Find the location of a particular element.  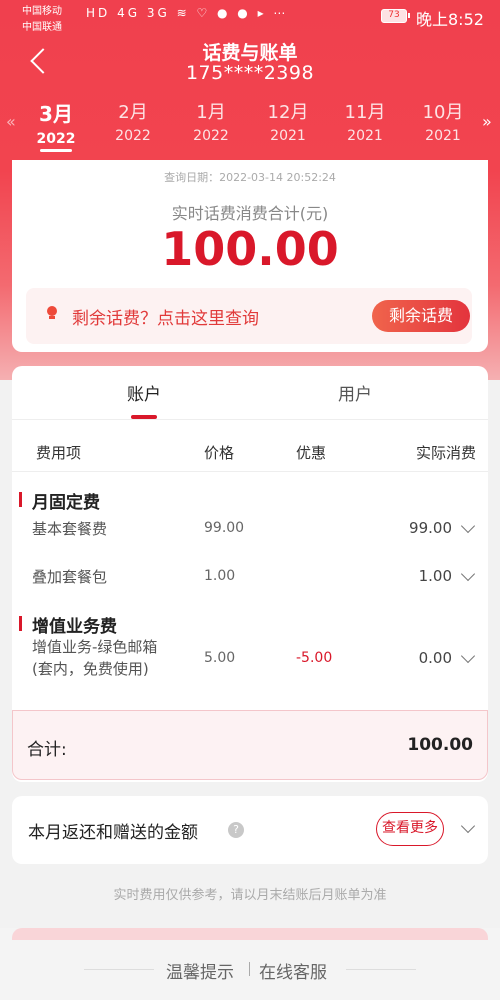

page-title: 话费与账单 is located at coordinates (250, 53).